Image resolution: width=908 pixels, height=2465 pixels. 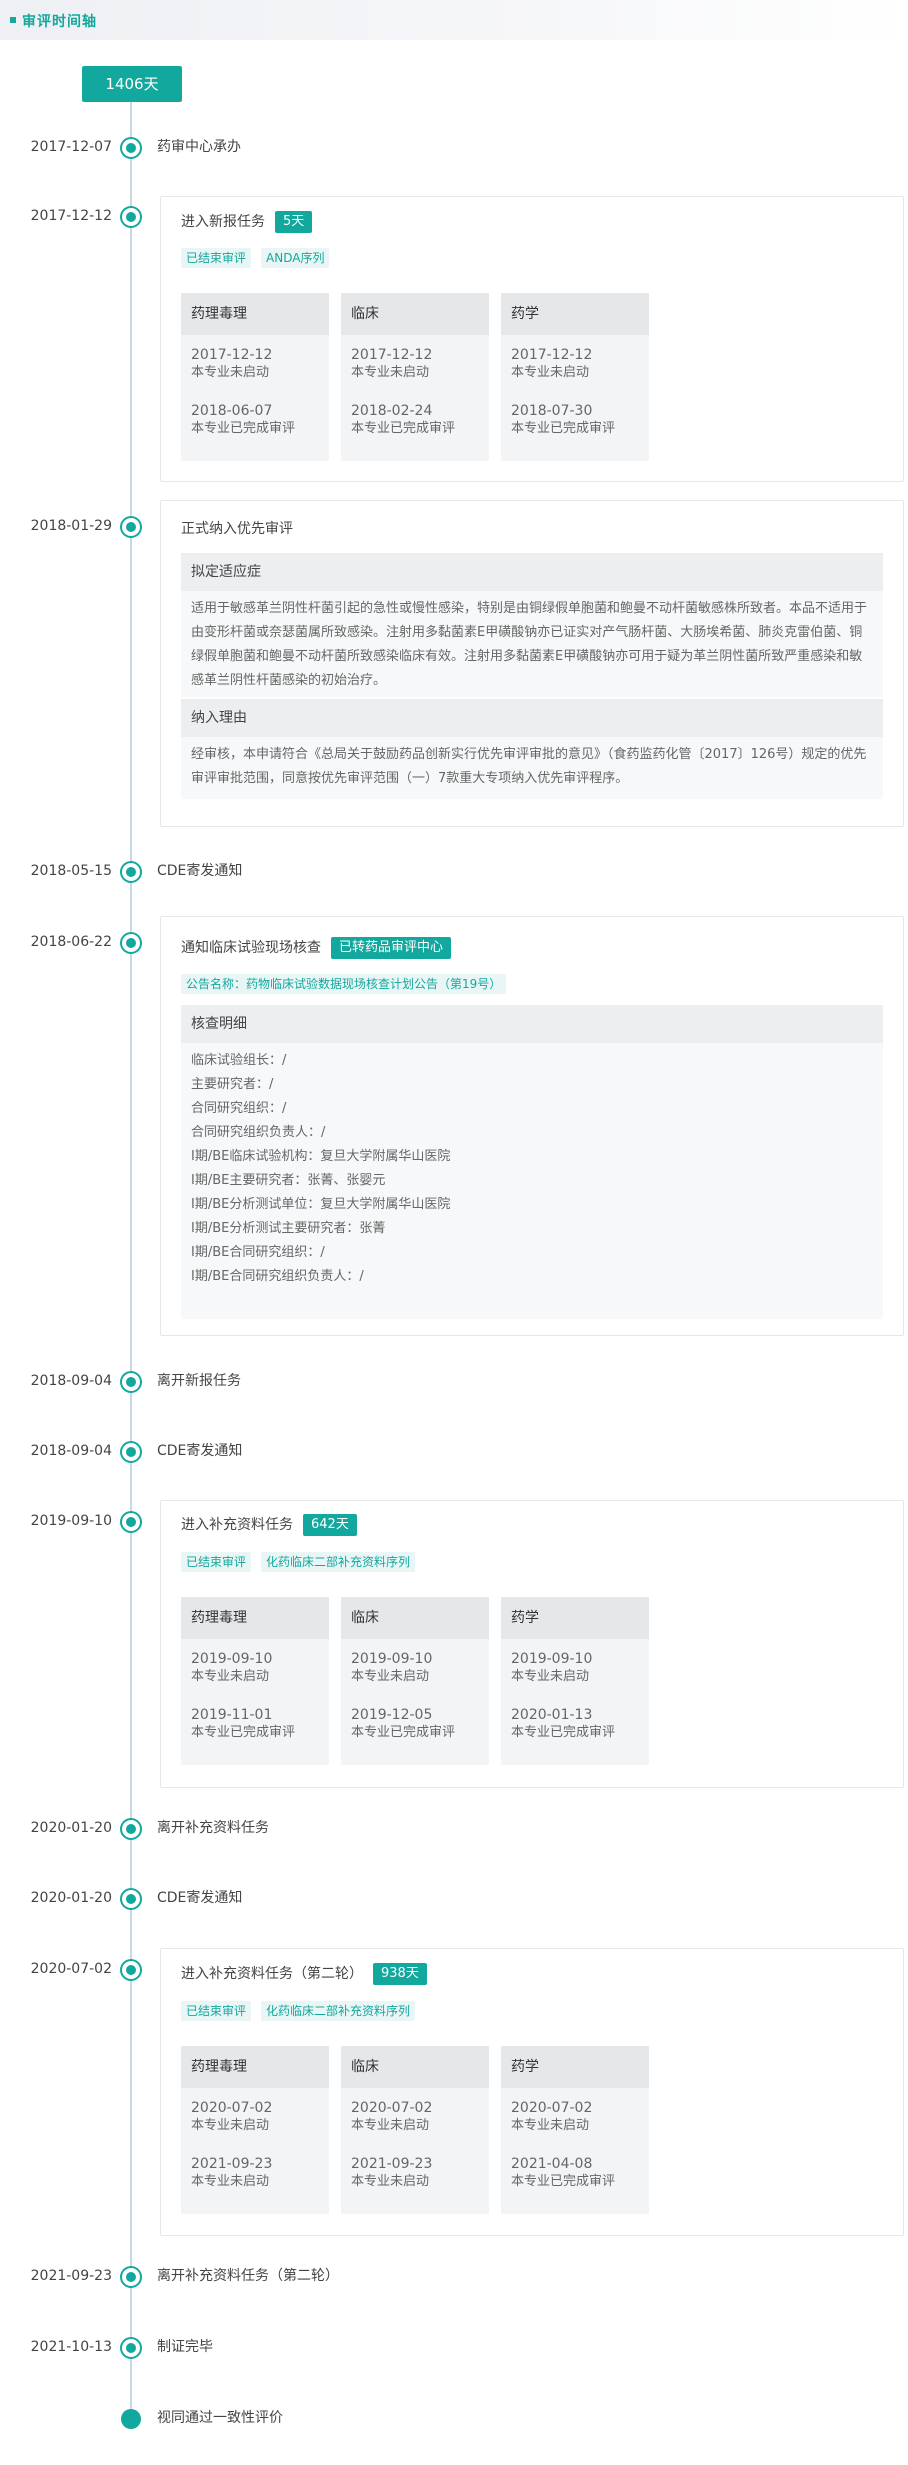 What do you see at coordinates (454, 147) in the screenshot?
I see `timeline-node: 2017-12-07 药审中心承办` at bounding box center [454, 147].